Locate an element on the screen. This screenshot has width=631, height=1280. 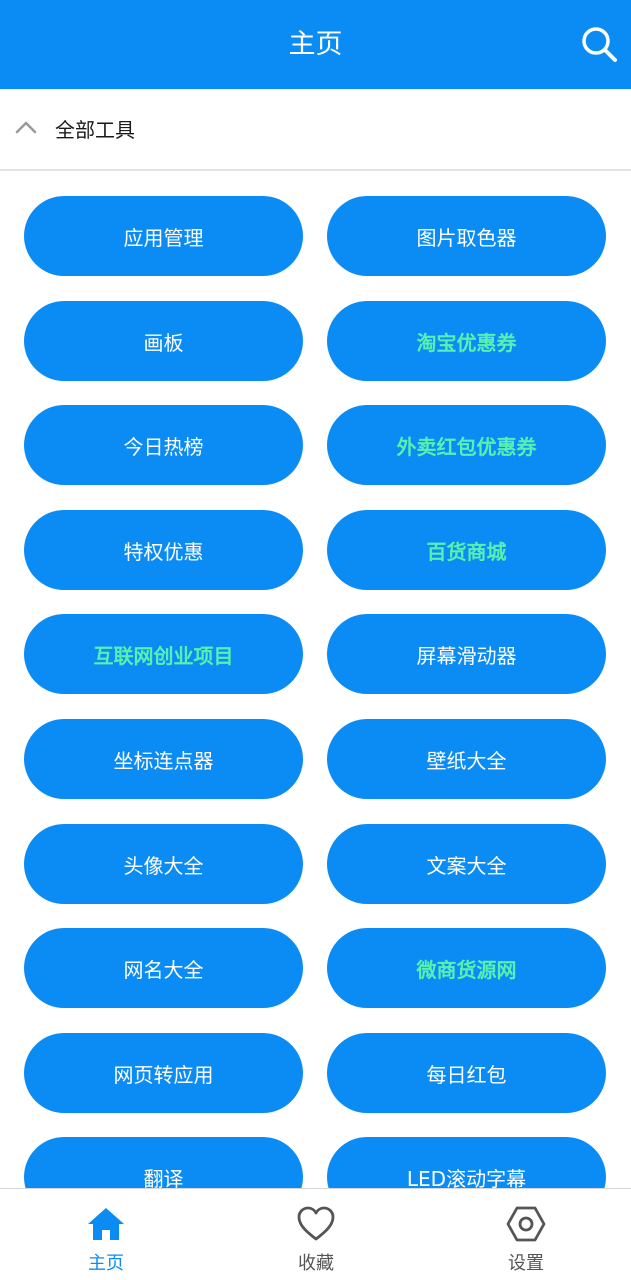
tool-button: 淘宝优惠券 is located at coordinates (466, 341).